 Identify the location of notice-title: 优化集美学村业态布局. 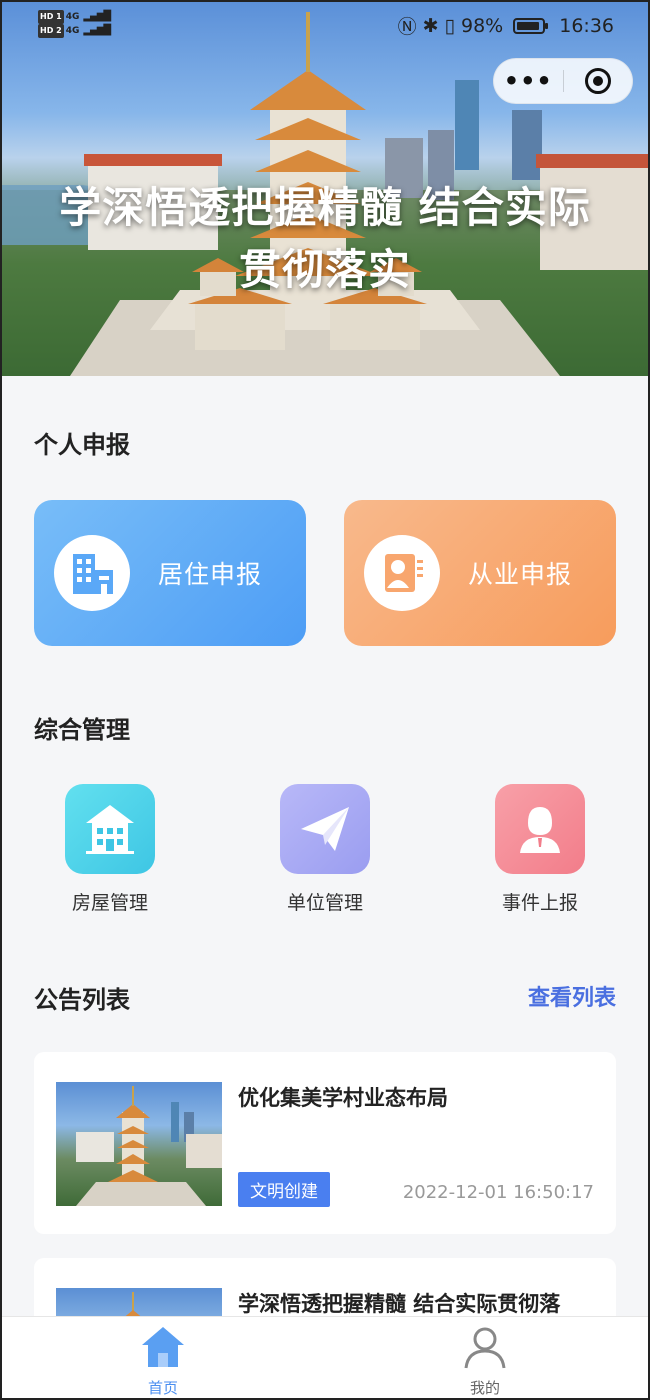
(343, 1098).